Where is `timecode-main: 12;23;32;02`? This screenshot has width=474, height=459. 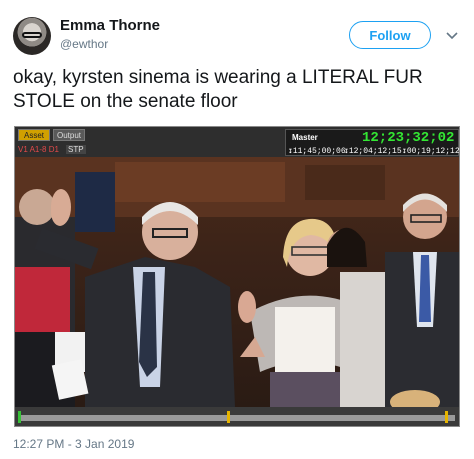
timecode-main: 12;23;32;02 is located at coordinates (408, 138).